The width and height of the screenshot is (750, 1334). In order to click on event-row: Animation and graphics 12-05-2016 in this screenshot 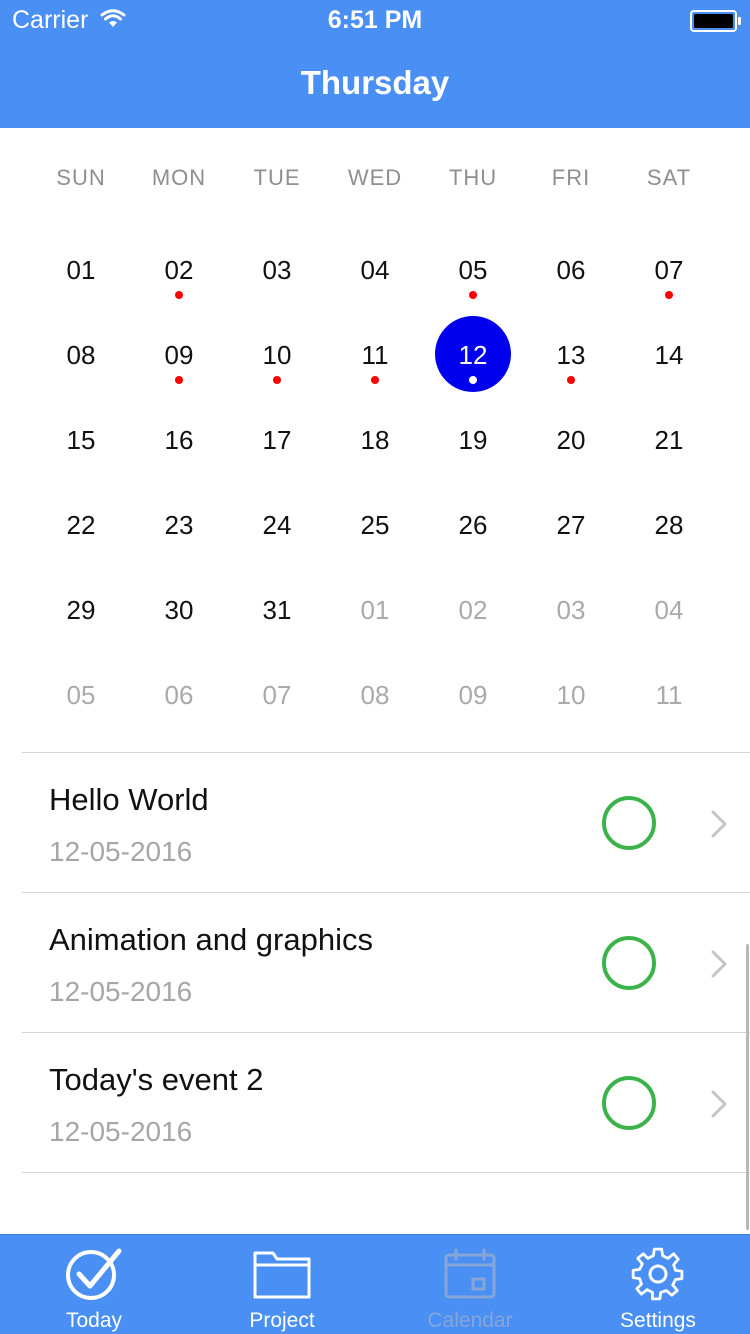, I will do `click(375, 962)`.